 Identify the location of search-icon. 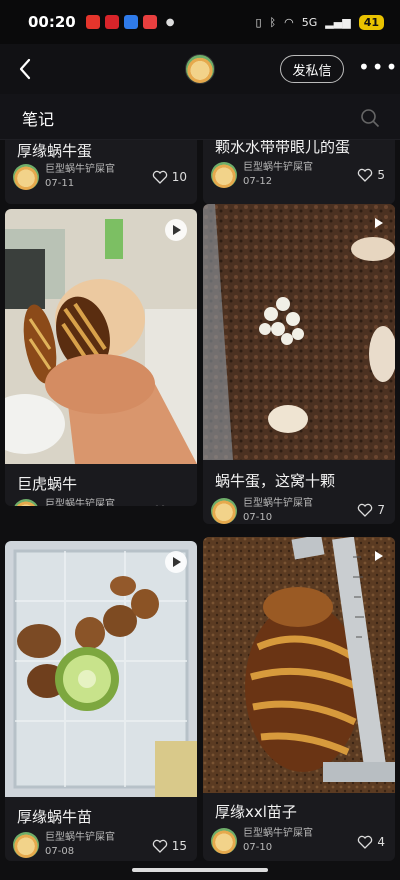
(370, 118).